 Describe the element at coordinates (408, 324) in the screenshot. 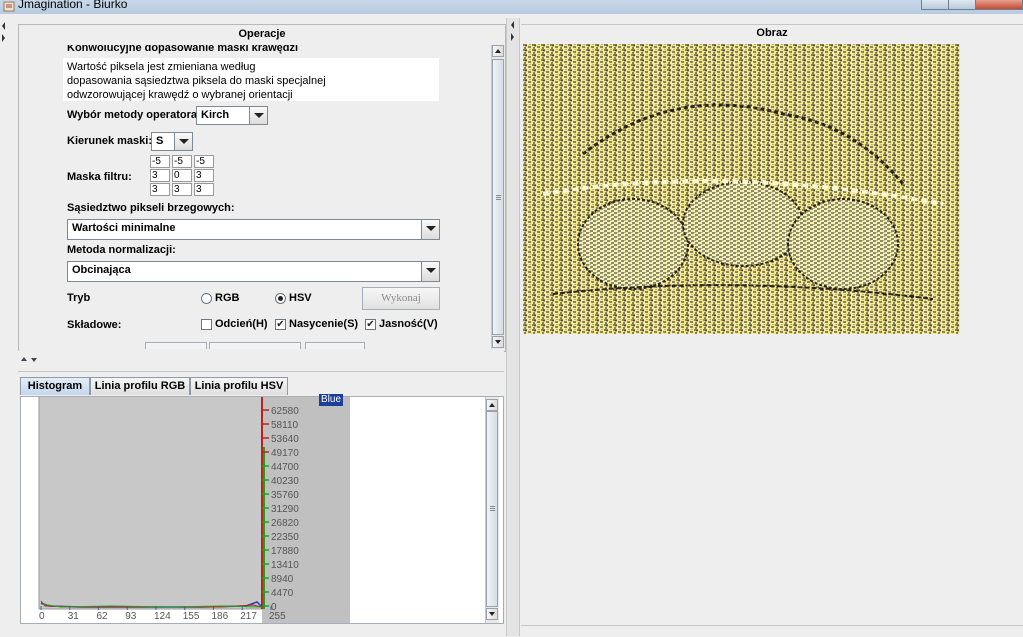

I see `value-label: Jasność(V)` at that location.